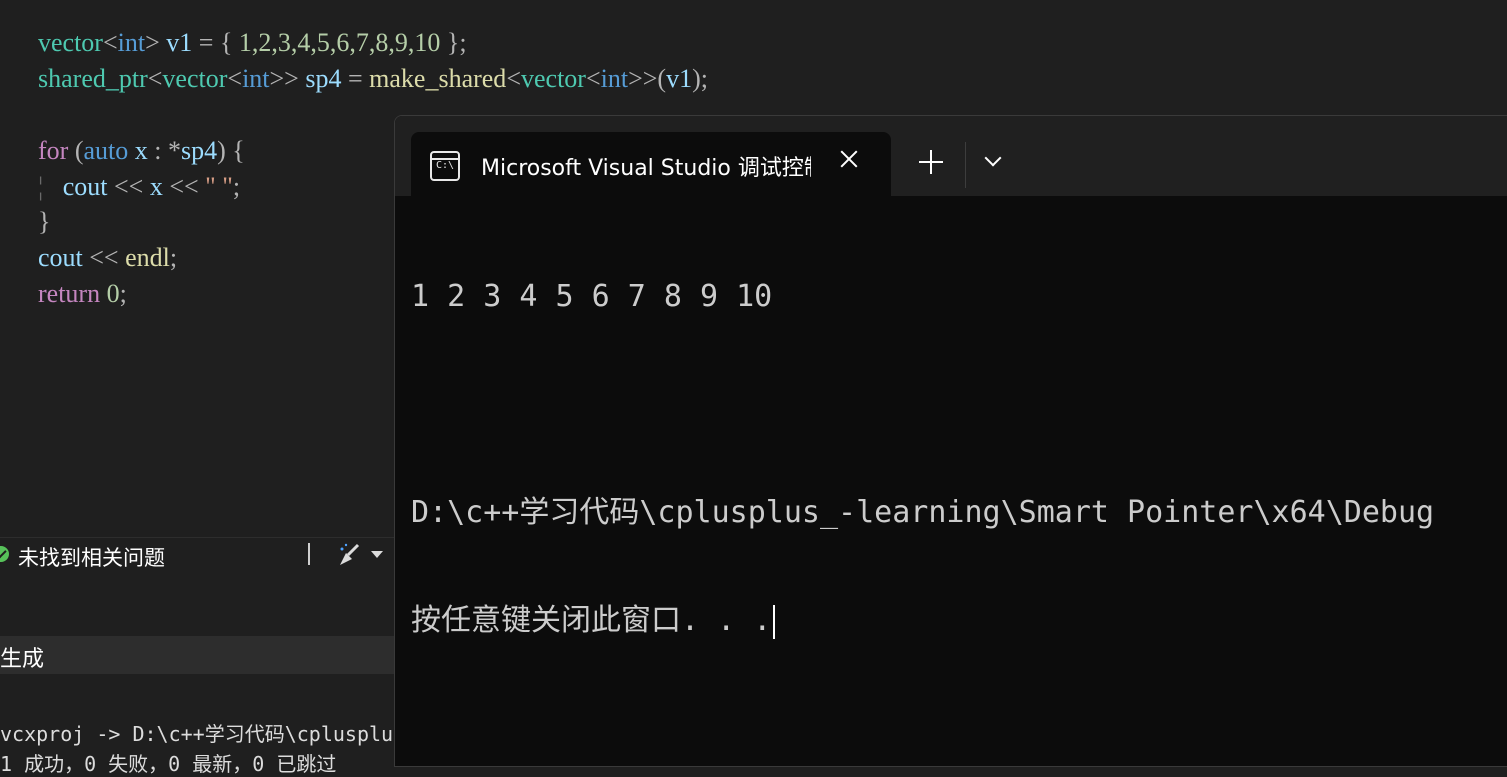 This screenshot has height=777, width=1507. What do you see at coordinates (198, 655) in the screenshot?
I see `output-header: 生成` at bounding box center [198, 655].